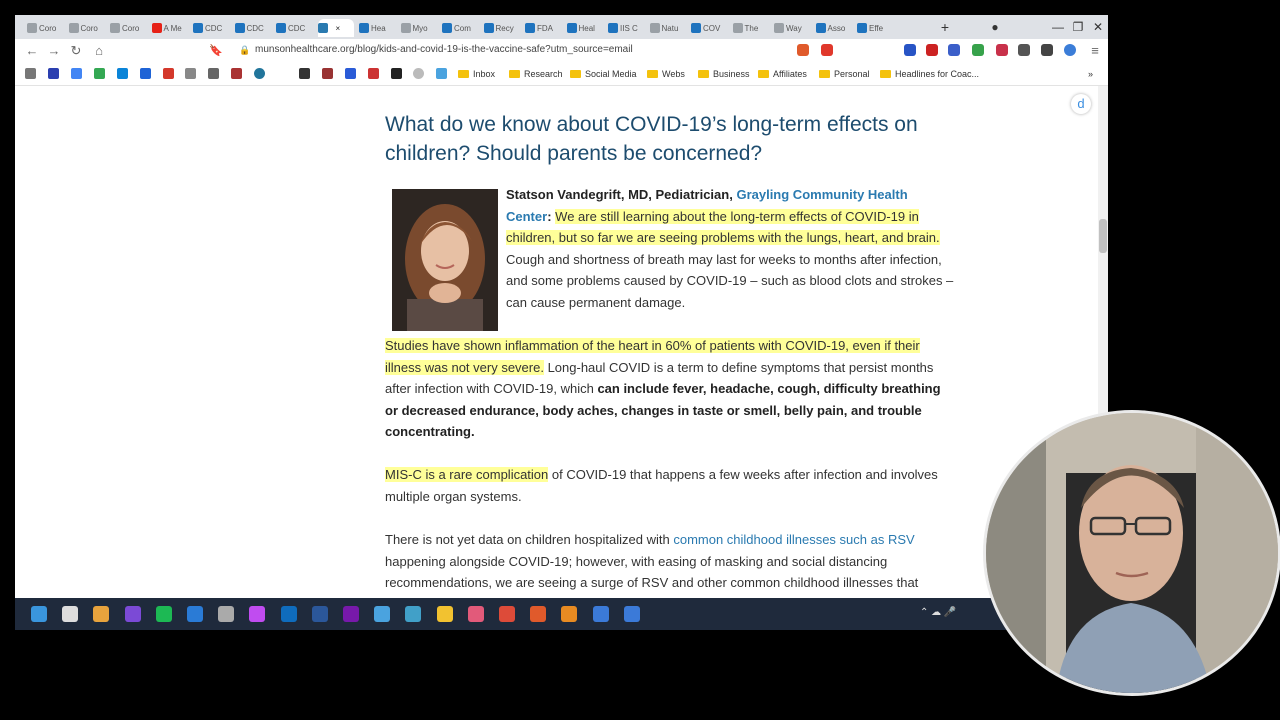 The height and width of the screenshot is (720, 1280). What do you see at coordinates (626, 28) in the screenshot?
I see `browser-tab: IIS C` at bounding box center [626, 28].